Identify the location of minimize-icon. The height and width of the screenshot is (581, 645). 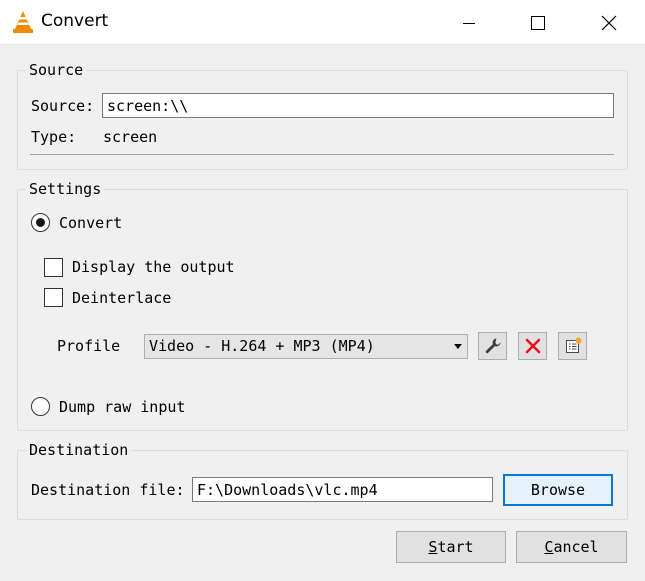
(469, 23).